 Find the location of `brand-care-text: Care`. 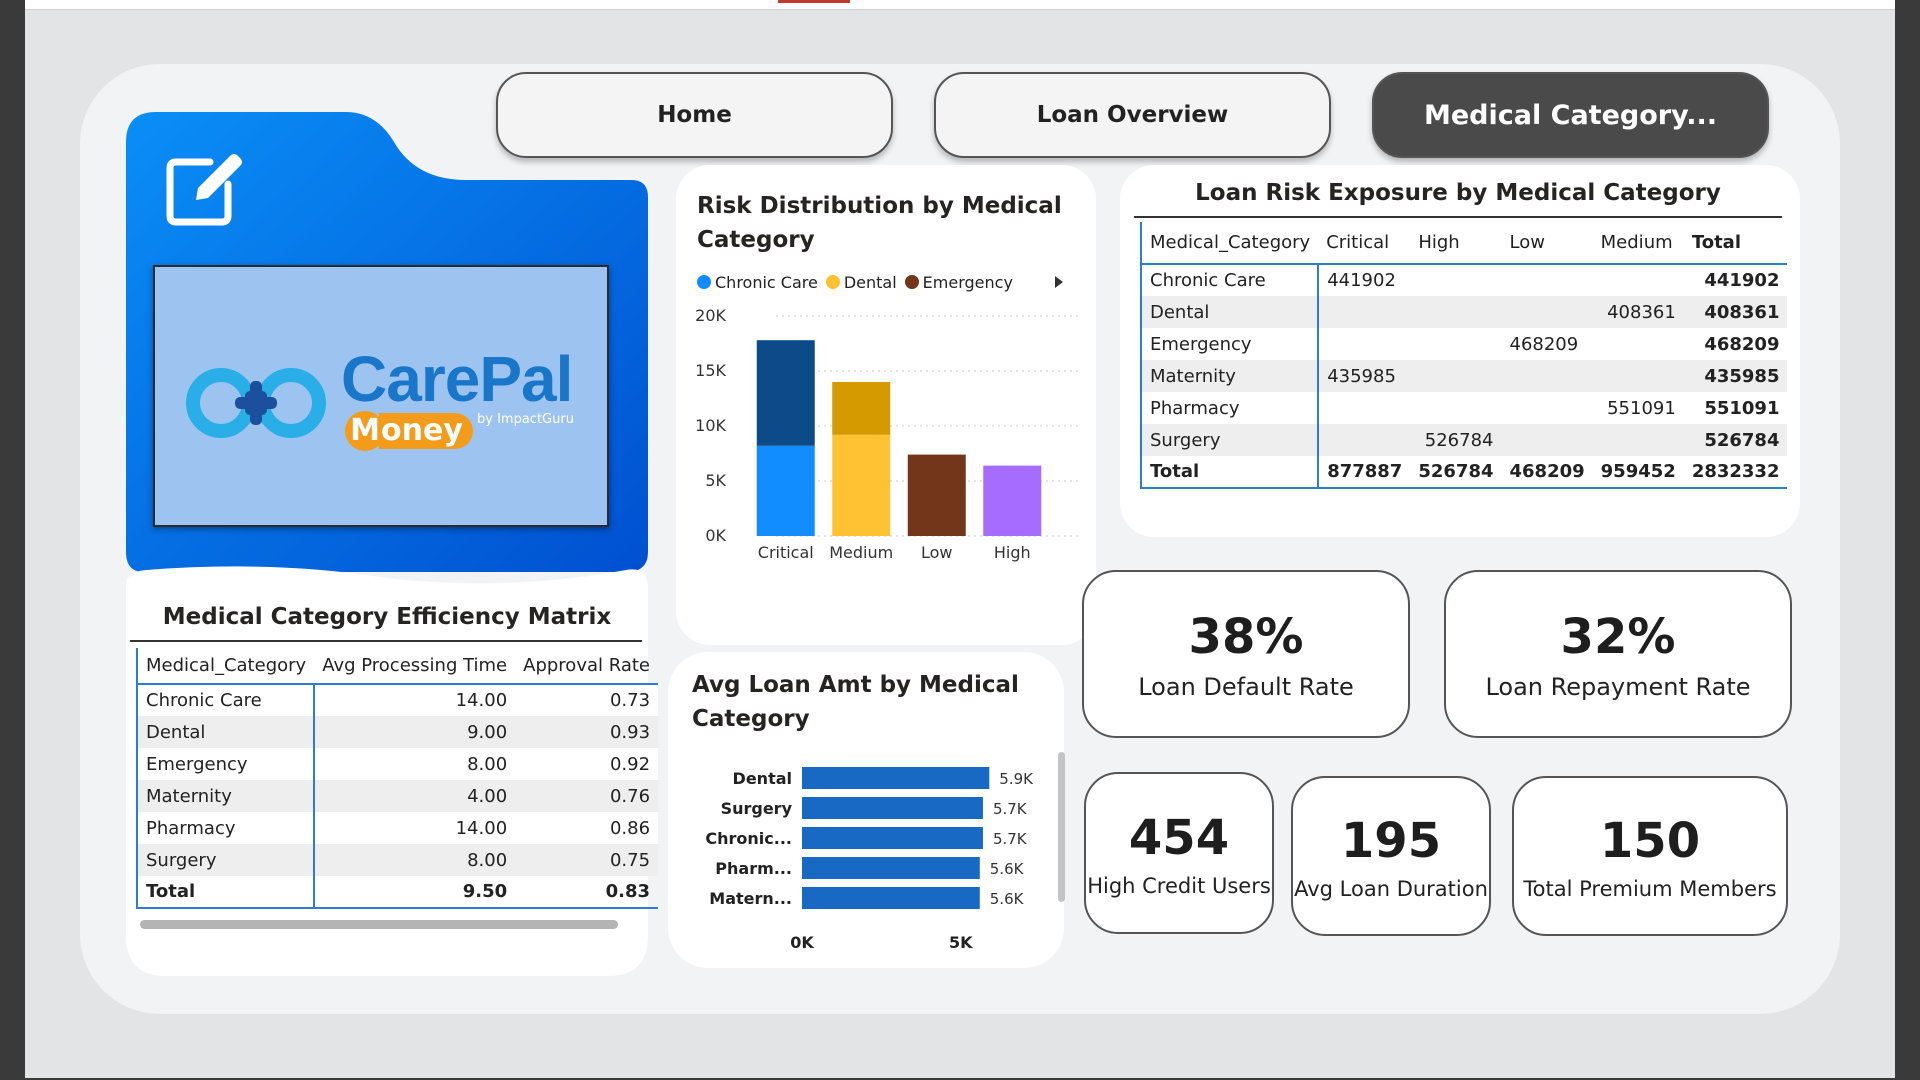

brand-care-text: Care is located at coordinates (410, 379).